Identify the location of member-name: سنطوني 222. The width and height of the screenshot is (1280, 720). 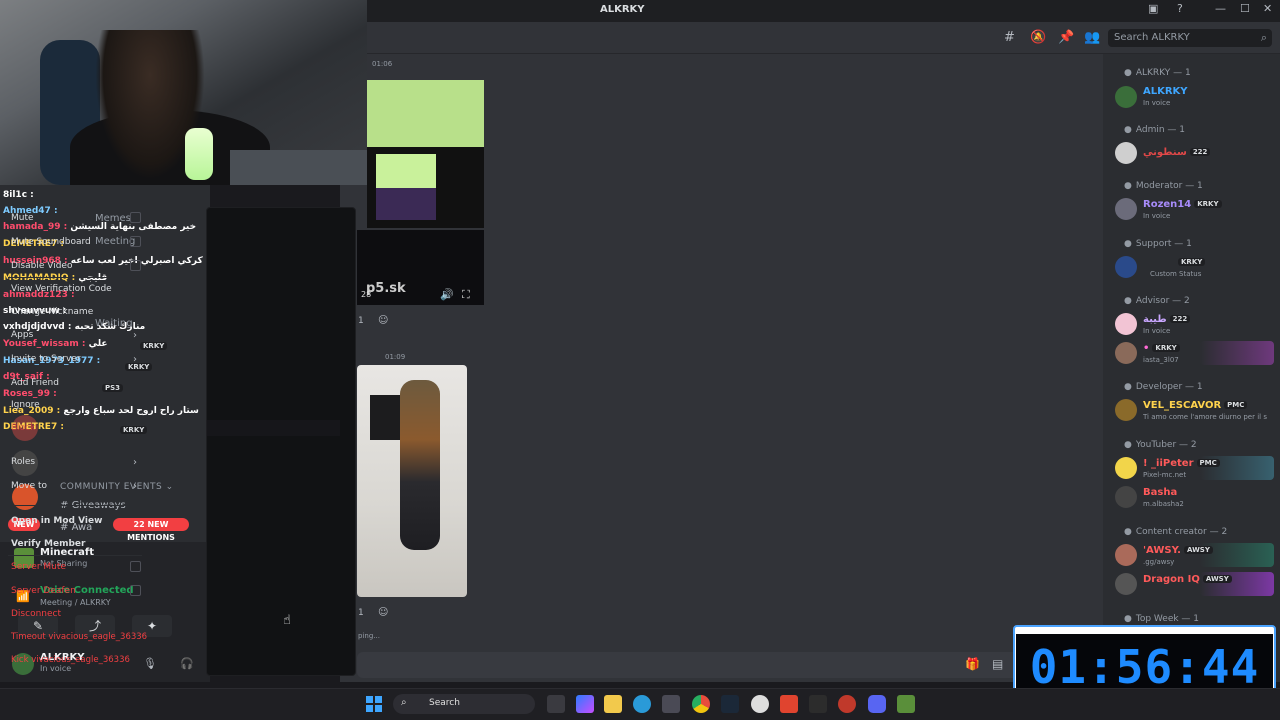
(1177, 152).